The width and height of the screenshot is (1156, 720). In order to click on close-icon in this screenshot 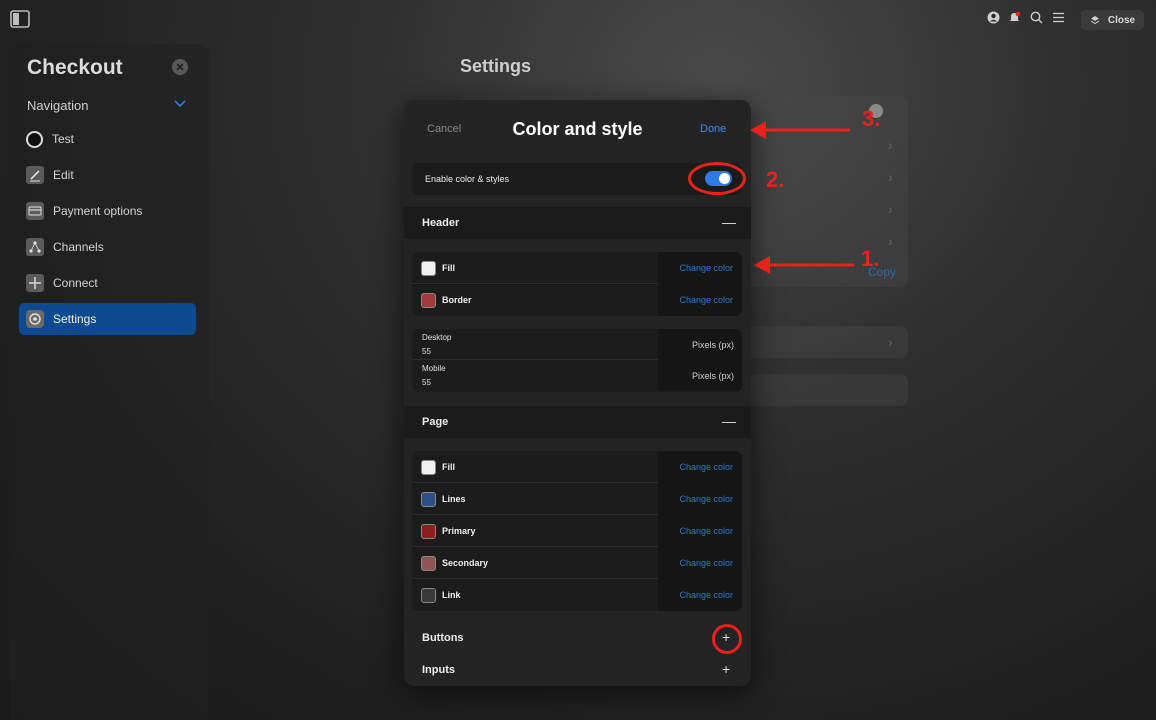, I will do `click(180, 67)`.